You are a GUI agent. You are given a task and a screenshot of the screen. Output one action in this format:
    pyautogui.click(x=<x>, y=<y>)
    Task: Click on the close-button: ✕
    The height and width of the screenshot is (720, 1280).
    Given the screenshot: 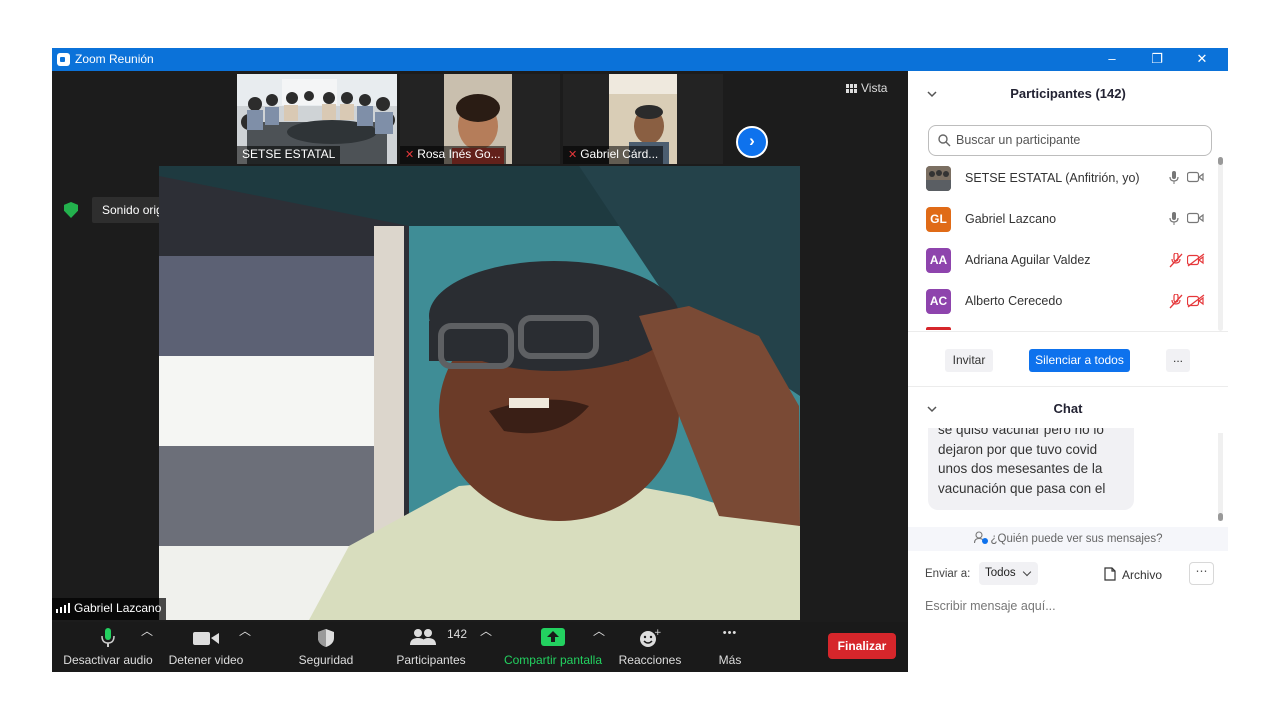 What is the action you would take?
    pyautogui.click(x=1202, y=60)
    